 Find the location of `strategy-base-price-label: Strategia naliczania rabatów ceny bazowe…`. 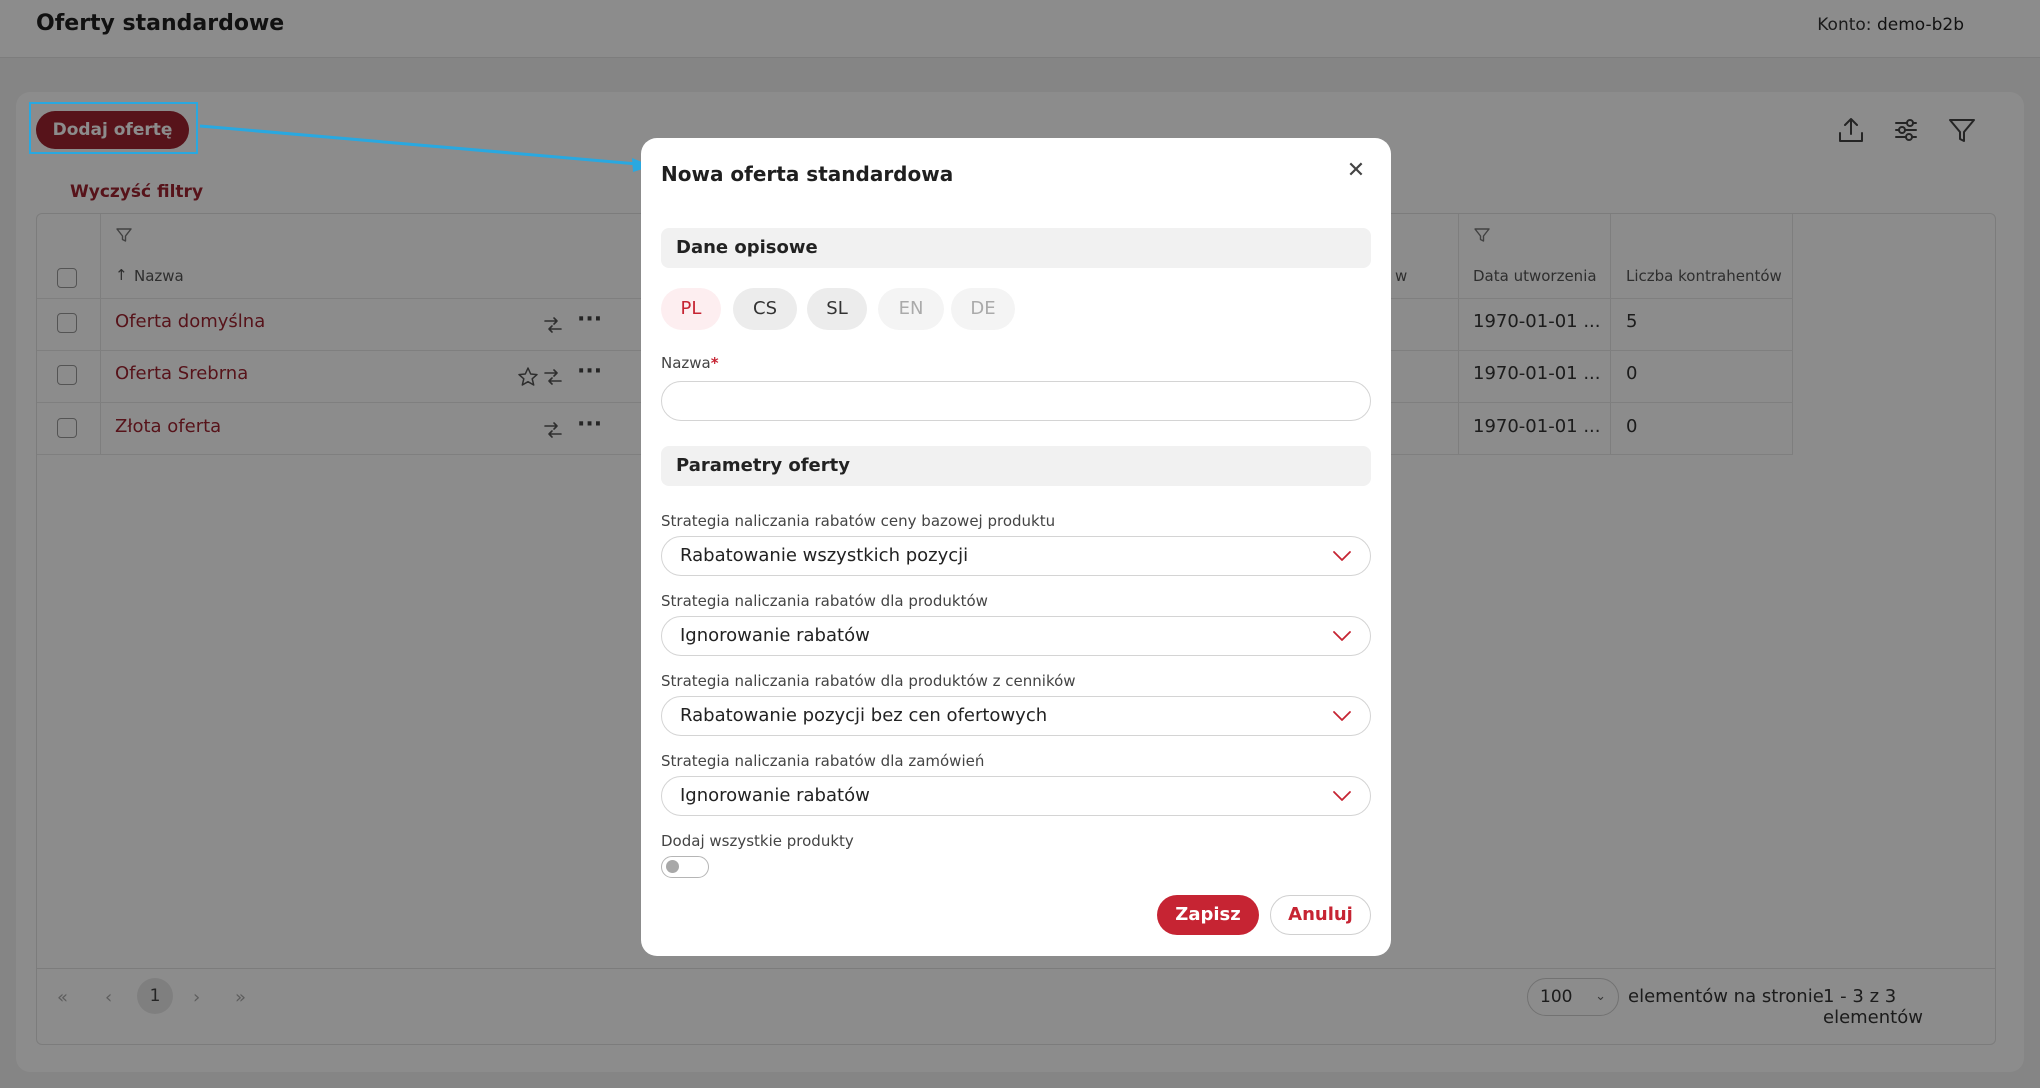

strategy-base-price-label: Strategia naliczania rabatów ceny bazowe… is located at coordinates (858, 521).